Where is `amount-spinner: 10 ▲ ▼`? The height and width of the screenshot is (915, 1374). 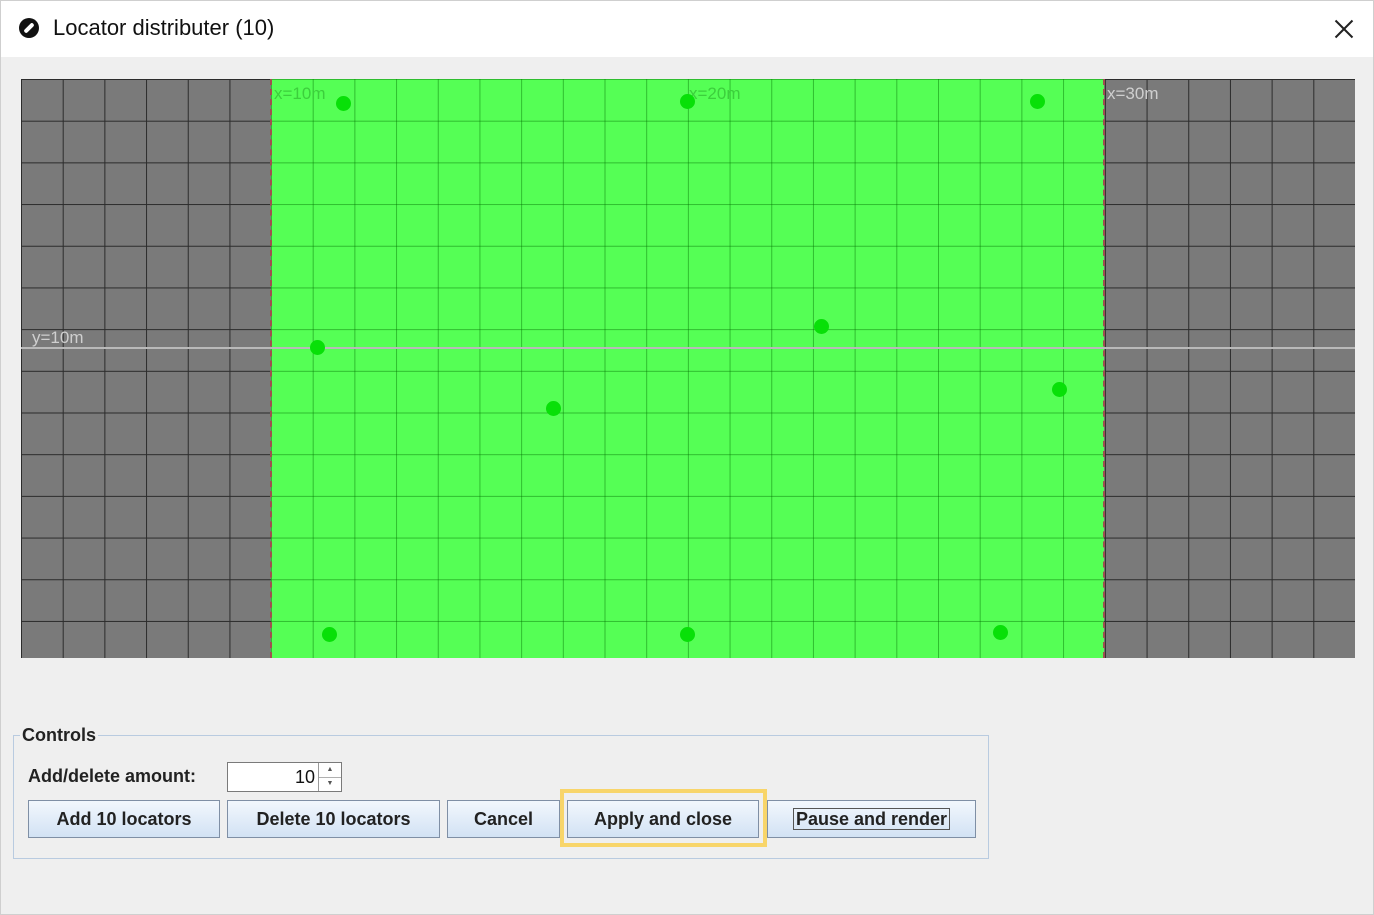
amount-spinner: 10 ▲ ▼ is located at coordinates (284, 777).